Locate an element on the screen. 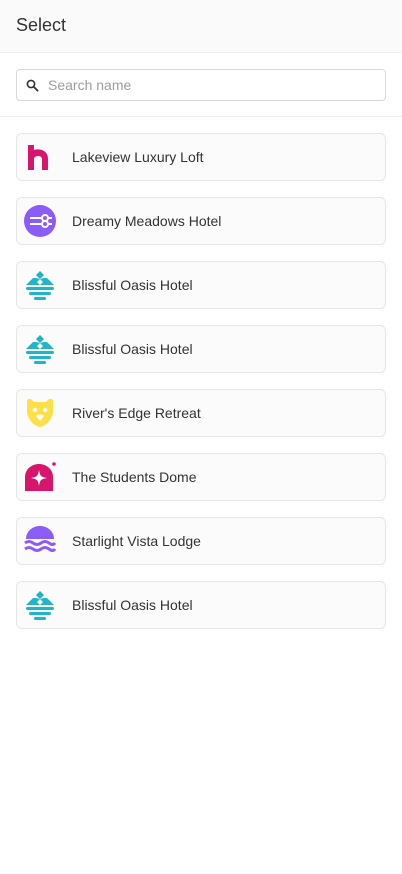  search-area is located at coordinates (201, 85).